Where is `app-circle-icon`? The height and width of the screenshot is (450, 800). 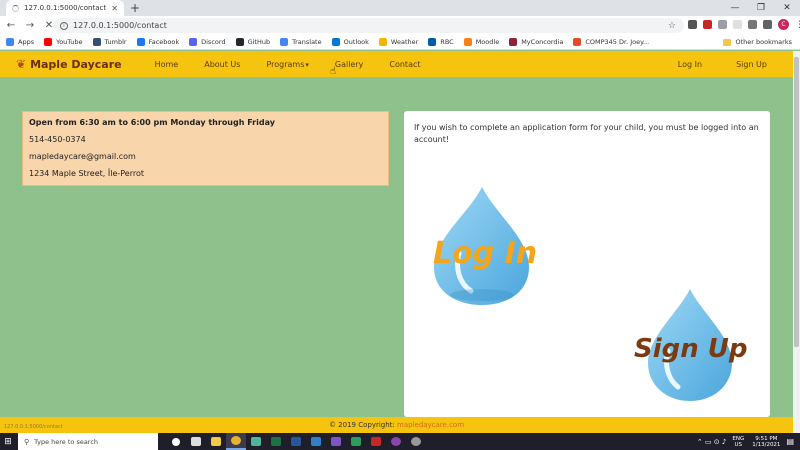 app-circle-icon is located at coordinates (416, 441).